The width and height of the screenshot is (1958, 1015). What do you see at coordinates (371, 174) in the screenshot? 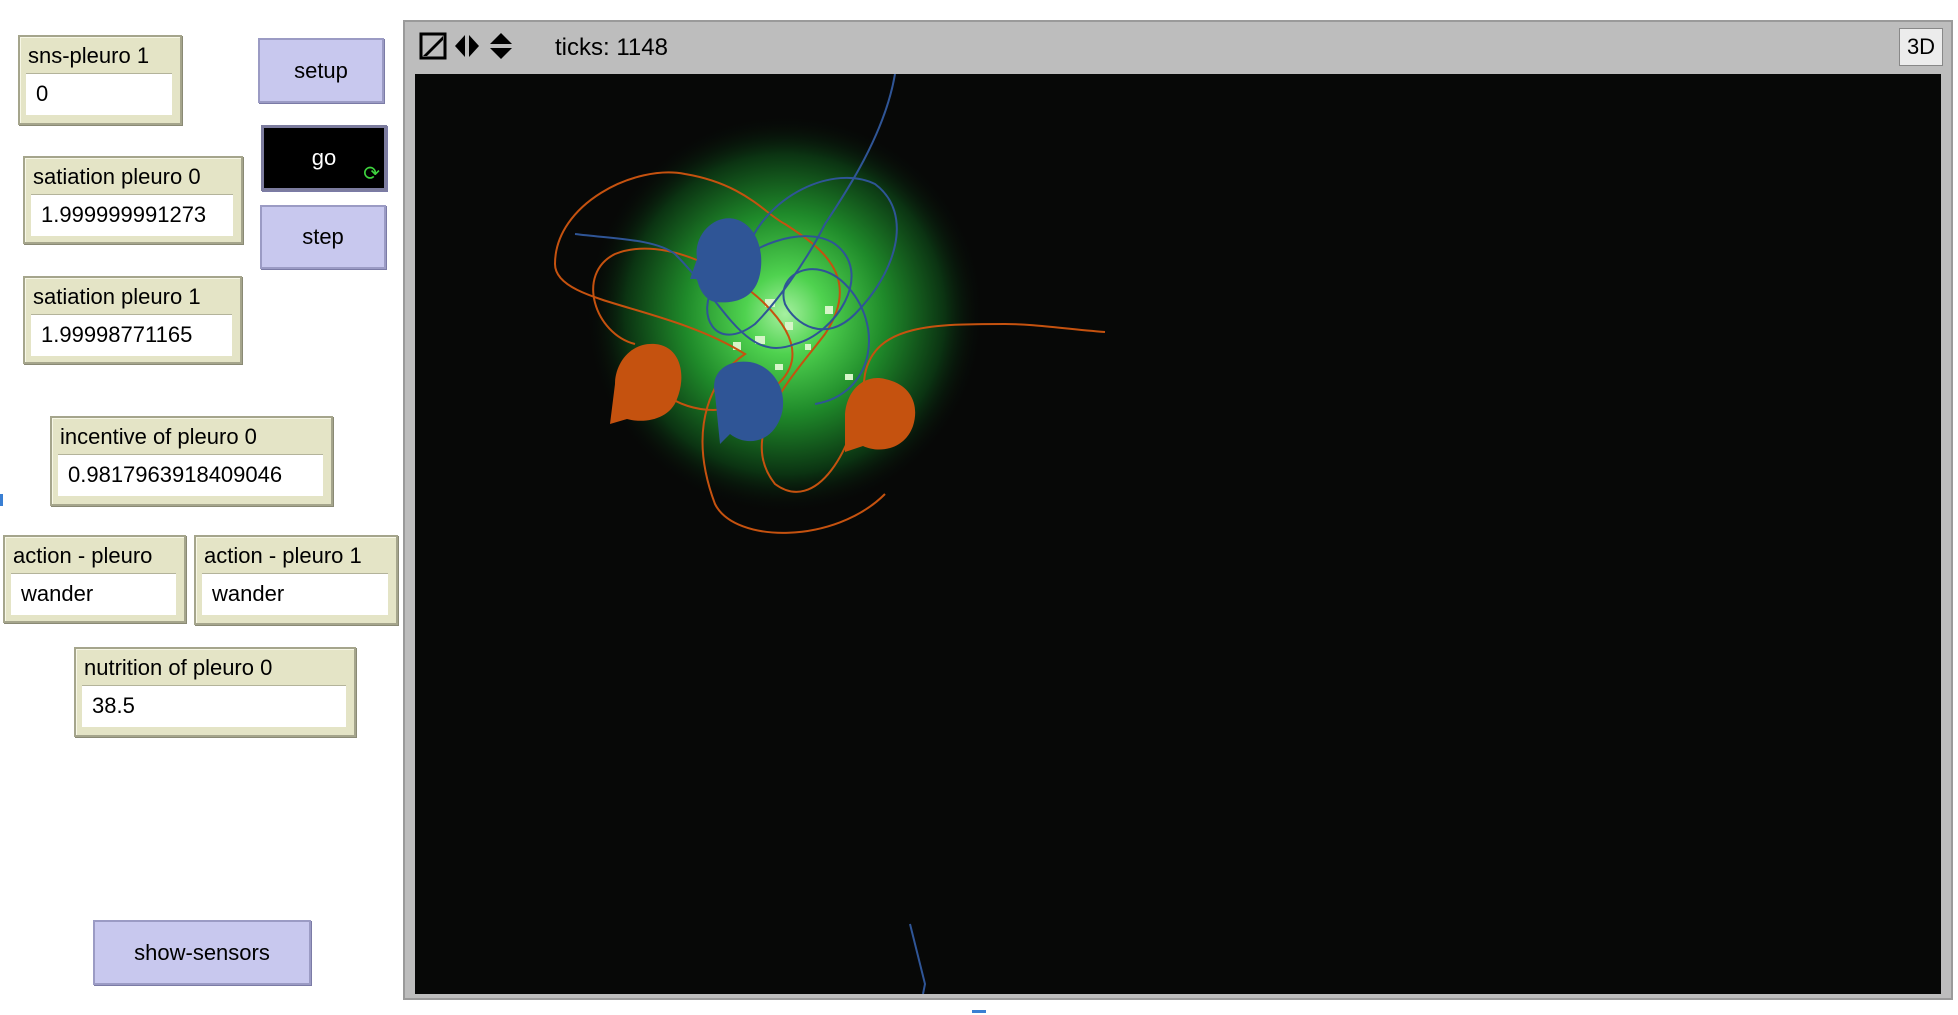
I see `forever-refresh-icon: ⟳` at bounding box center [371, 174].